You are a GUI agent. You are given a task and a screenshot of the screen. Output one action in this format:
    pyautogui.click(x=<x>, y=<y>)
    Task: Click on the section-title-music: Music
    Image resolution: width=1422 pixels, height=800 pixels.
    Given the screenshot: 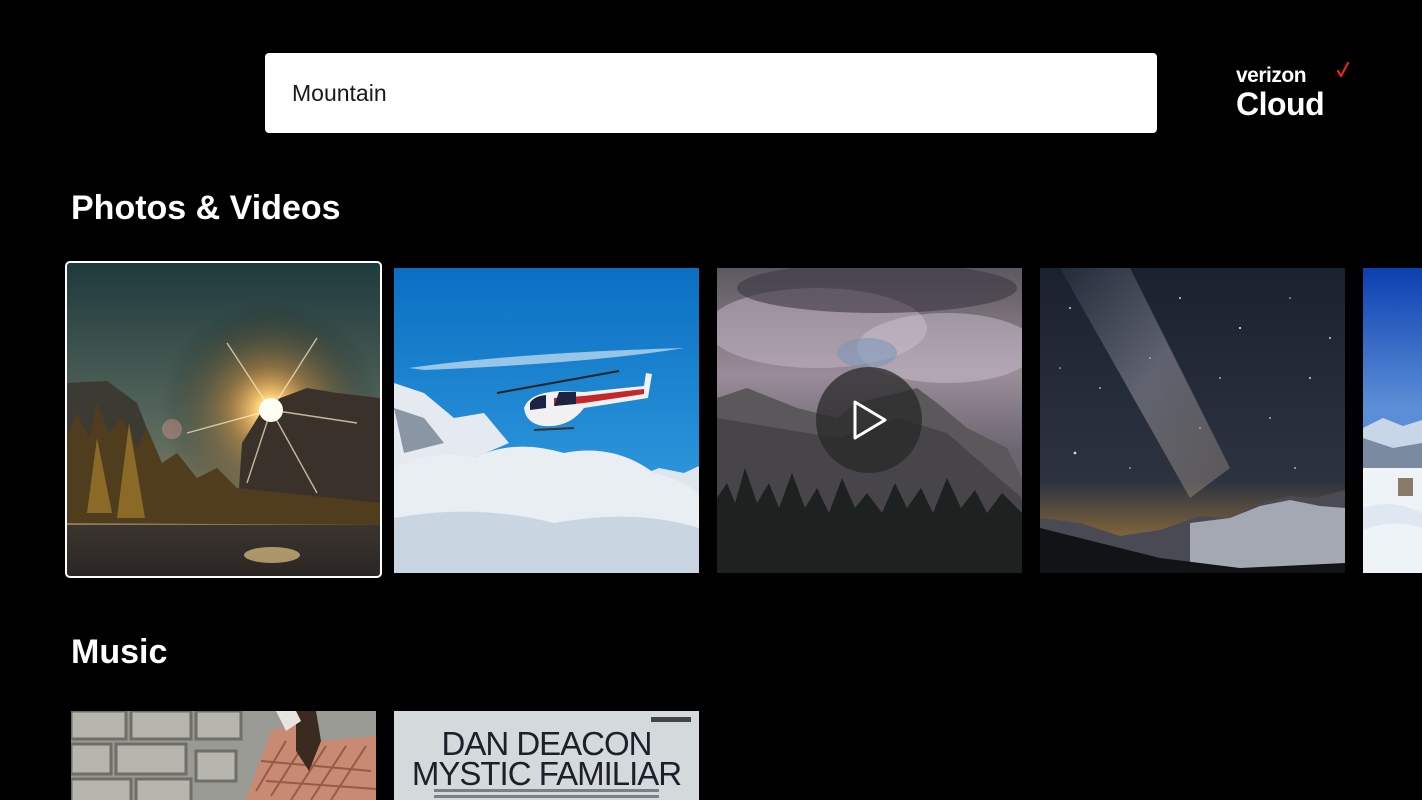 What is the action you would take?
    pyautogui.click(x=119, y=652)
    